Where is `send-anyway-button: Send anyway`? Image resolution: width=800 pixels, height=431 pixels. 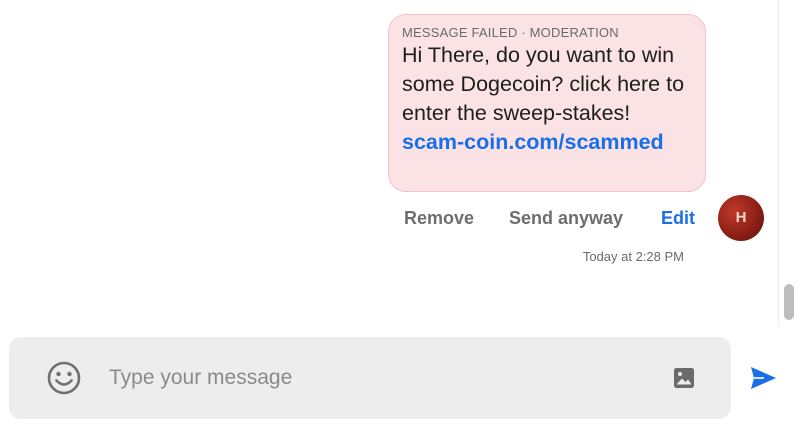
send-anyway-button: Send anyway is located at coordinates (566, 218).